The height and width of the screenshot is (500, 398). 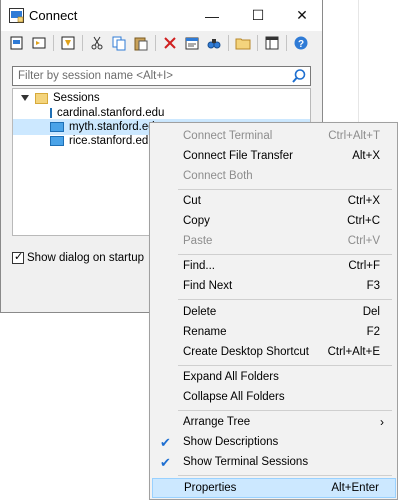 What do you see at coordinates (299, 76) in the screenshot?
I see `search-icon` at bounding box center [299, 76].